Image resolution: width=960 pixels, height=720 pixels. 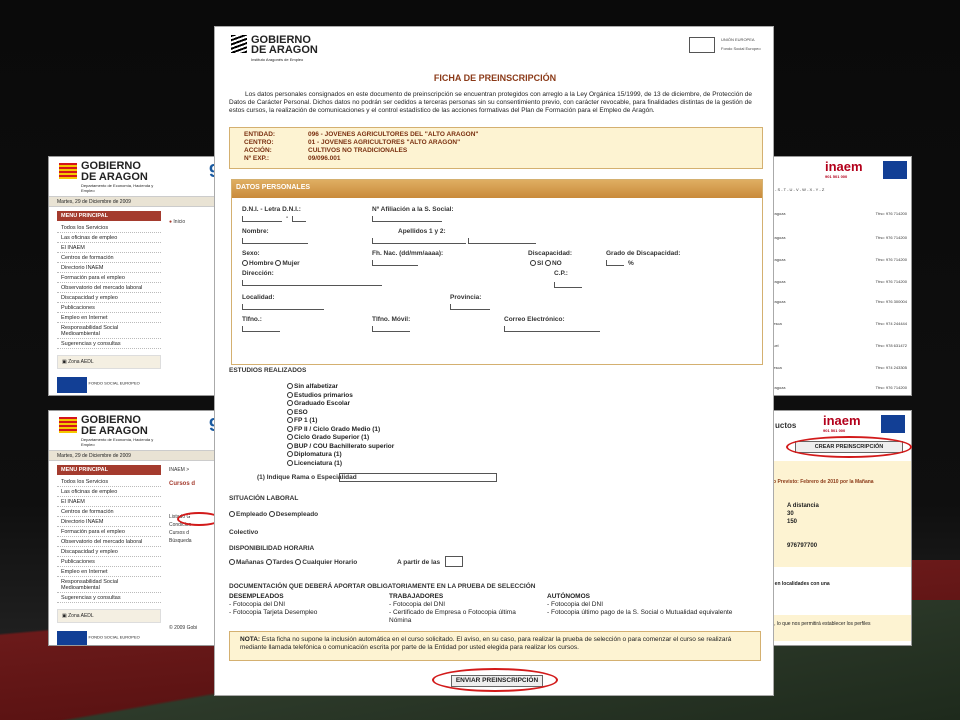 What do you see at coordinates (391, 329) in the screenshot?
I see `movil-input` at bounding box center [391, 329].